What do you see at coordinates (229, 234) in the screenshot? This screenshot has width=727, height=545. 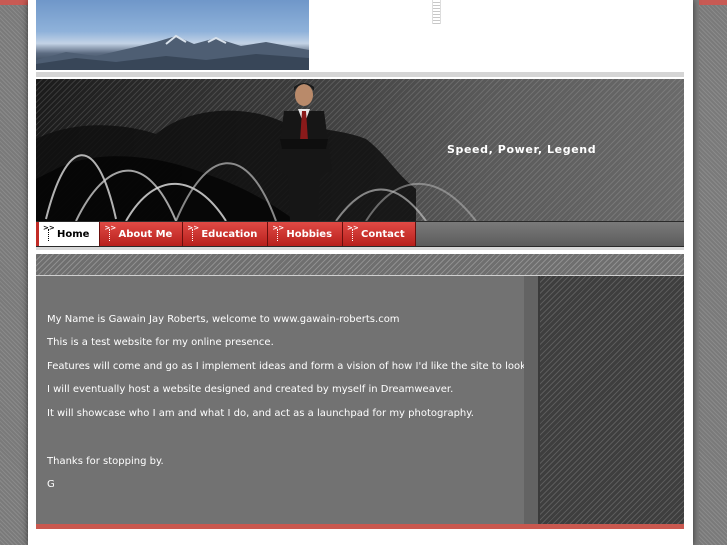 I see `nav-item-label: Education` at bounding box center [229, 234].